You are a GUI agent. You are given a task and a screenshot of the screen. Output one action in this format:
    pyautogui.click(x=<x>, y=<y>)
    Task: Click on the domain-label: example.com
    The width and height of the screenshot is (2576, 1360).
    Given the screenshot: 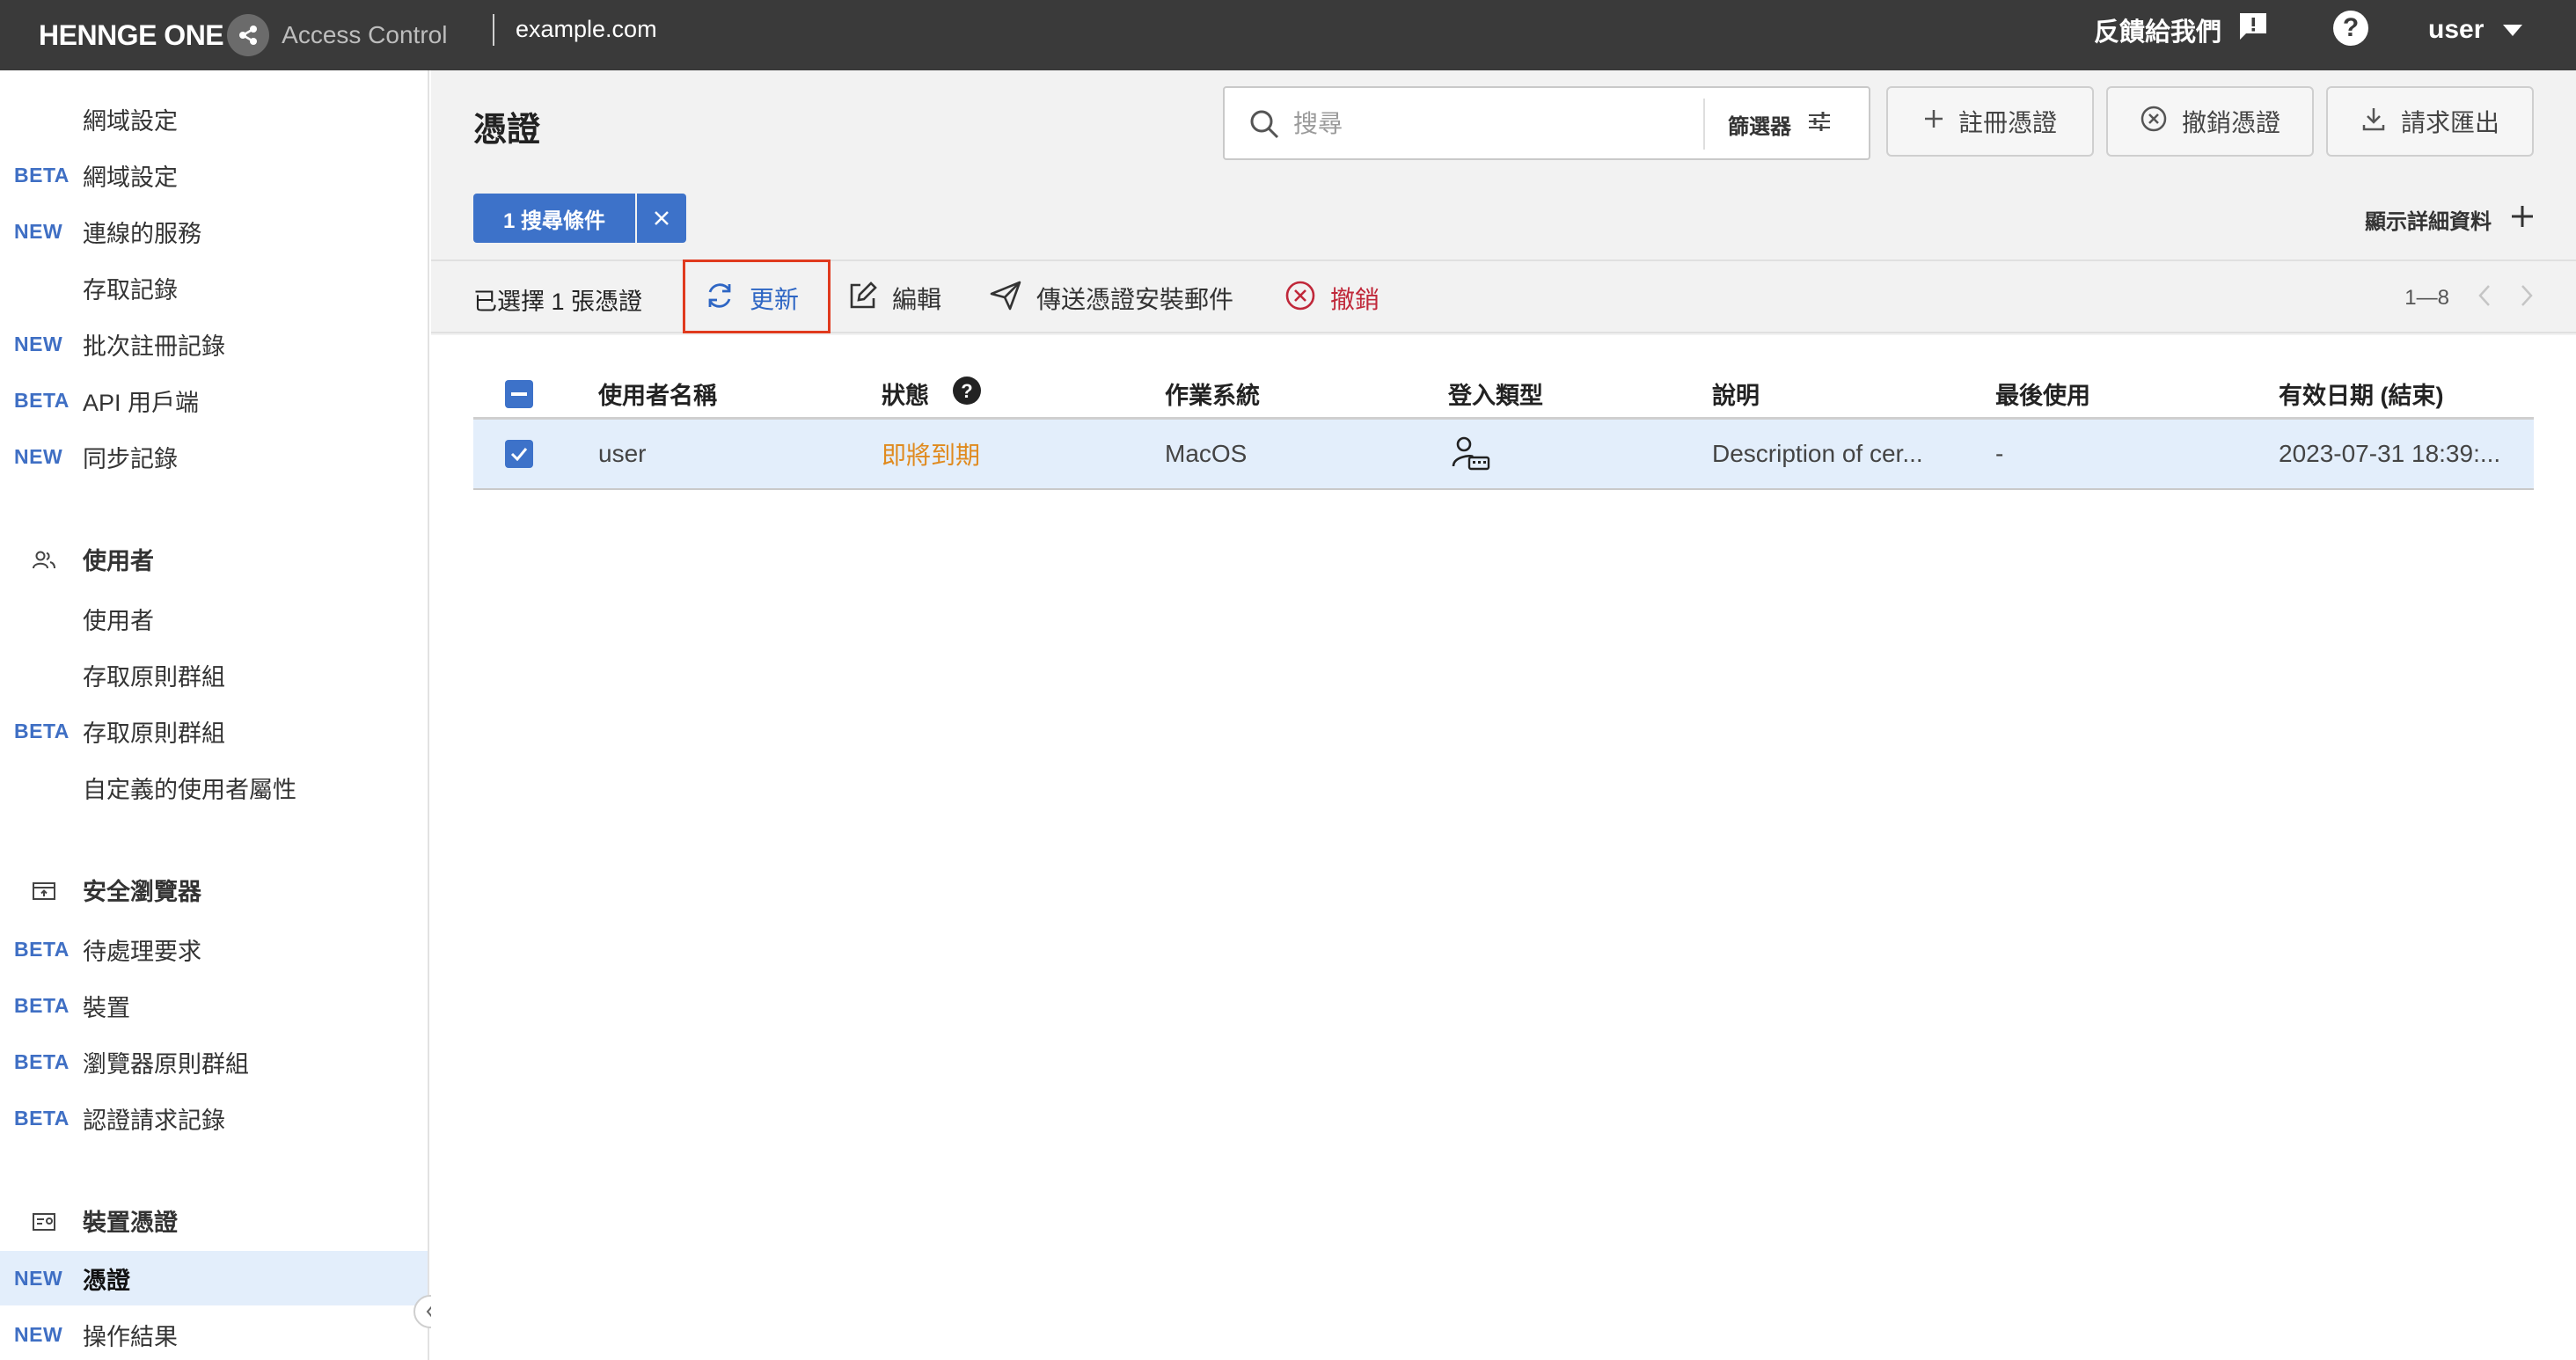 What is the action you would take?
    pyautogui.click(x=586, y=29)
    